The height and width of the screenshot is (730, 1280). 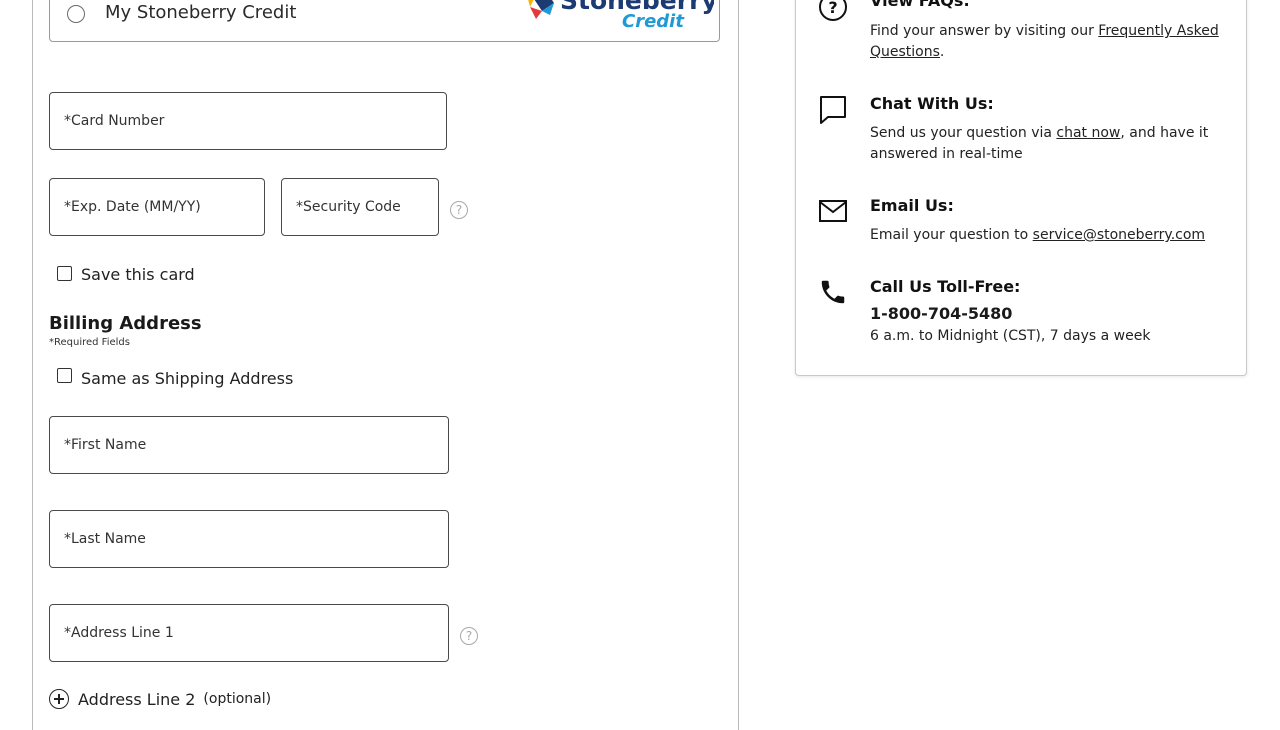 What do you see at coordinates (237, 699) in the screenshot?
I see `address-line2-optional: (optional)` at bounding box center [237, 699].